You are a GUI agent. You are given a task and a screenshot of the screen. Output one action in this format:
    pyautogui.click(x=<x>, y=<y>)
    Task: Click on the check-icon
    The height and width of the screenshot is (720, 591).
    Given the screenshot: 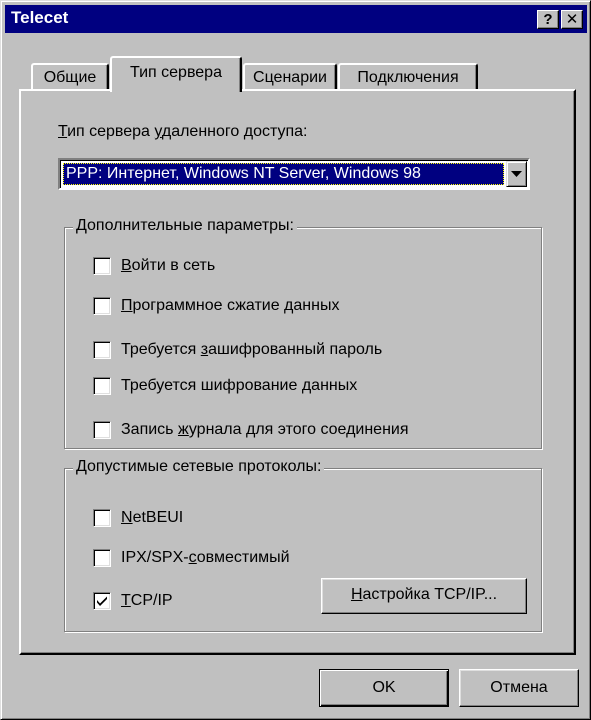 What is the action you would take?
    pyautogui.click(x=102, y=601)
    